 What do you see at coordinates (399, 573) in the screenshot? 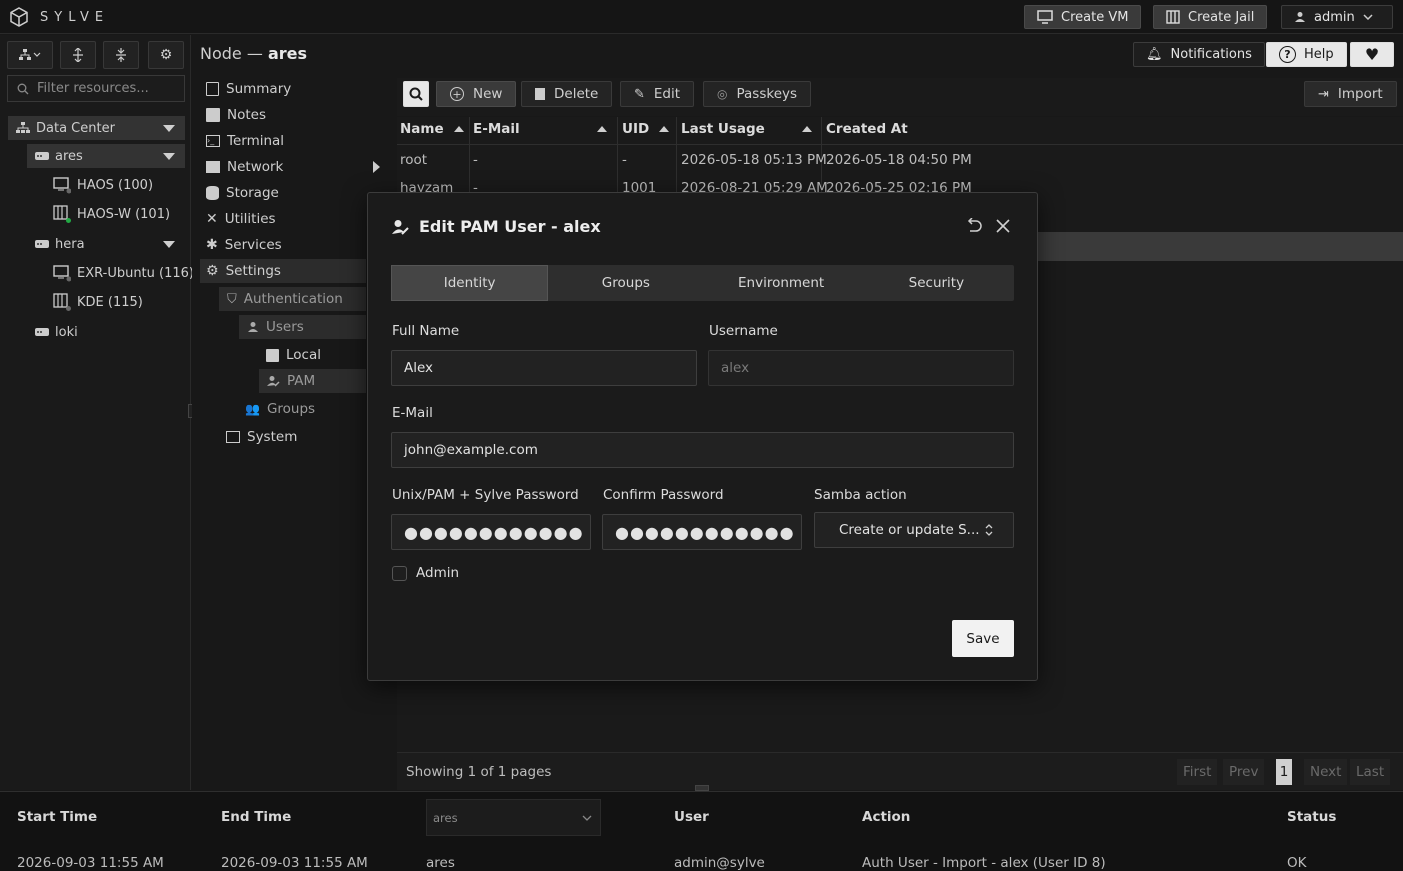
I see `admin-checkbox` at bounding box center [399, 573].